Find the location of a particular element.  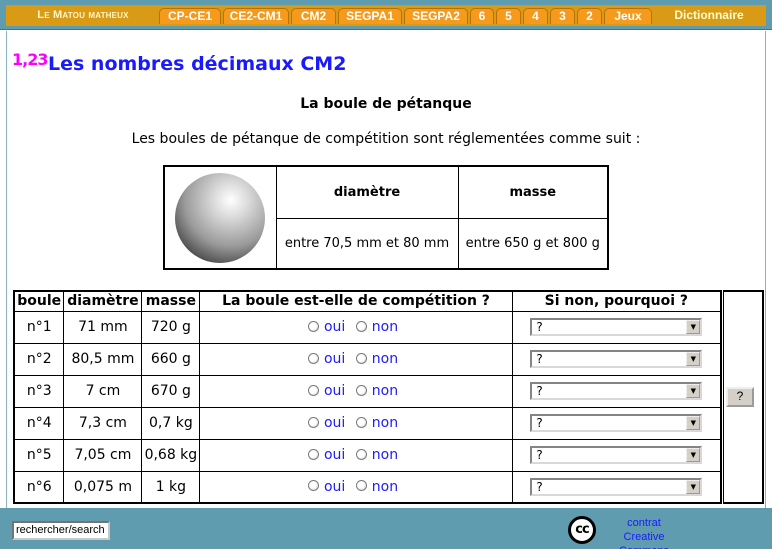

petanque-ball-image is located at coordinates (220, 217).